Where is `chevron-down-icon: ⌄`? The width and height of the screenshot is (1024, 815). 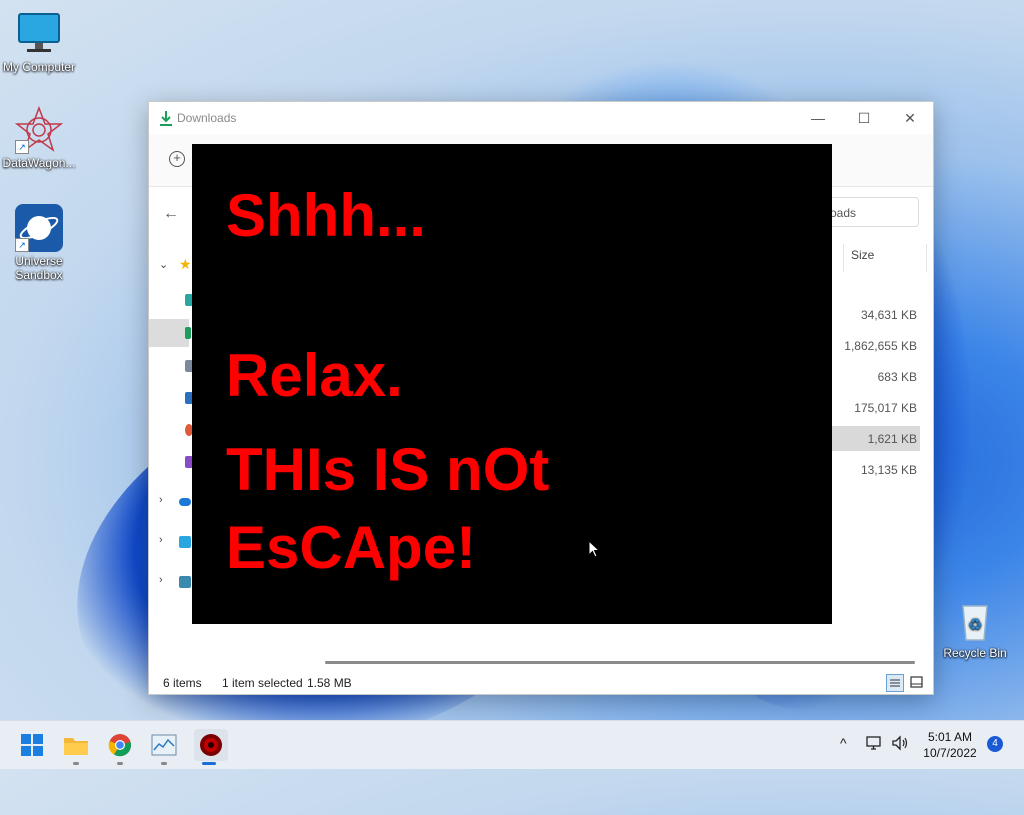
chevron-down-icon: ⌄ is located at coordinates (164, 265).